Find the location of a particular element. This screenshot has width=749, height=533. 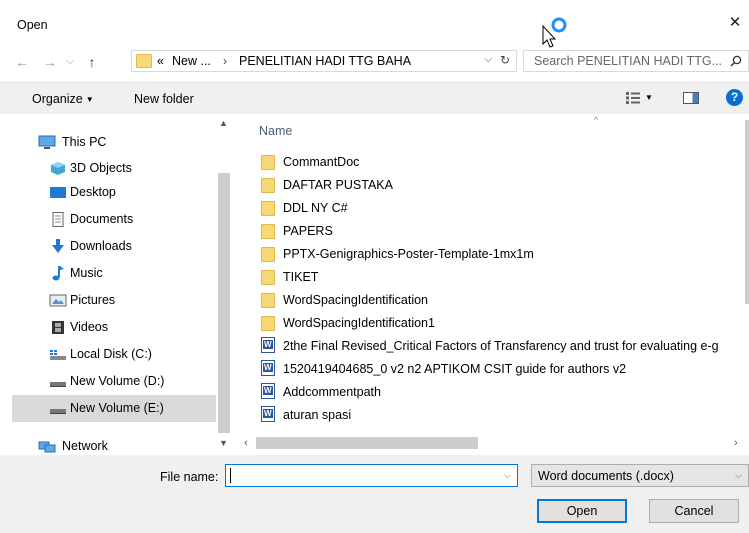

nav-item-label: Documents is located at coordinates (102, 219).